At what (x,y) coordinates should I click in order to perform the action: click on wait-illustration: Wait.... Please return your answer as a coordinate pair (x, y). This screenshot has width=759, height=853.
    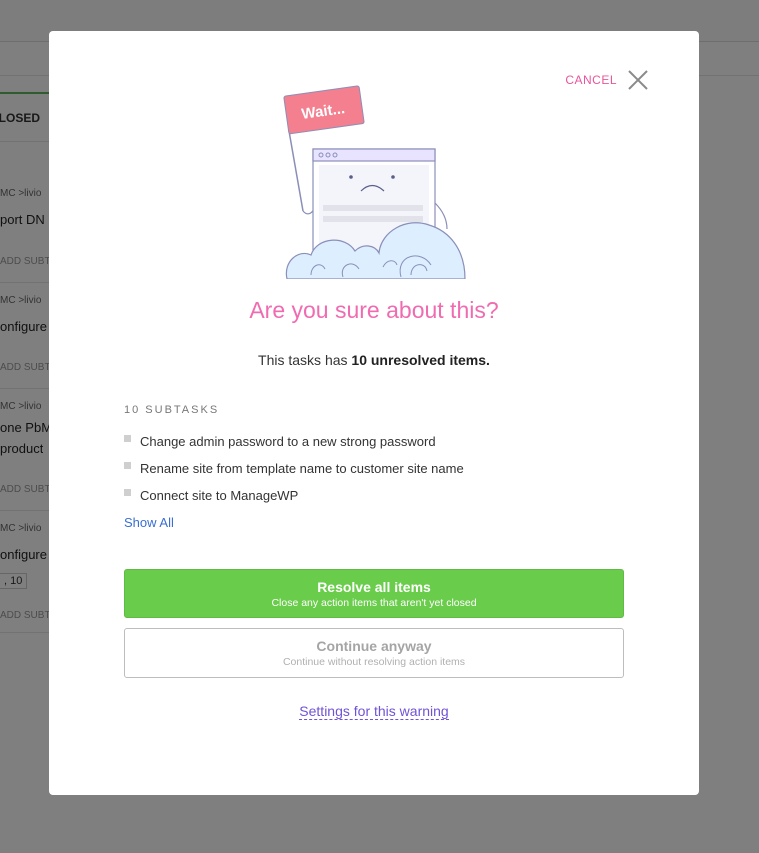
    Looking at the image, I should click on (374, 182).